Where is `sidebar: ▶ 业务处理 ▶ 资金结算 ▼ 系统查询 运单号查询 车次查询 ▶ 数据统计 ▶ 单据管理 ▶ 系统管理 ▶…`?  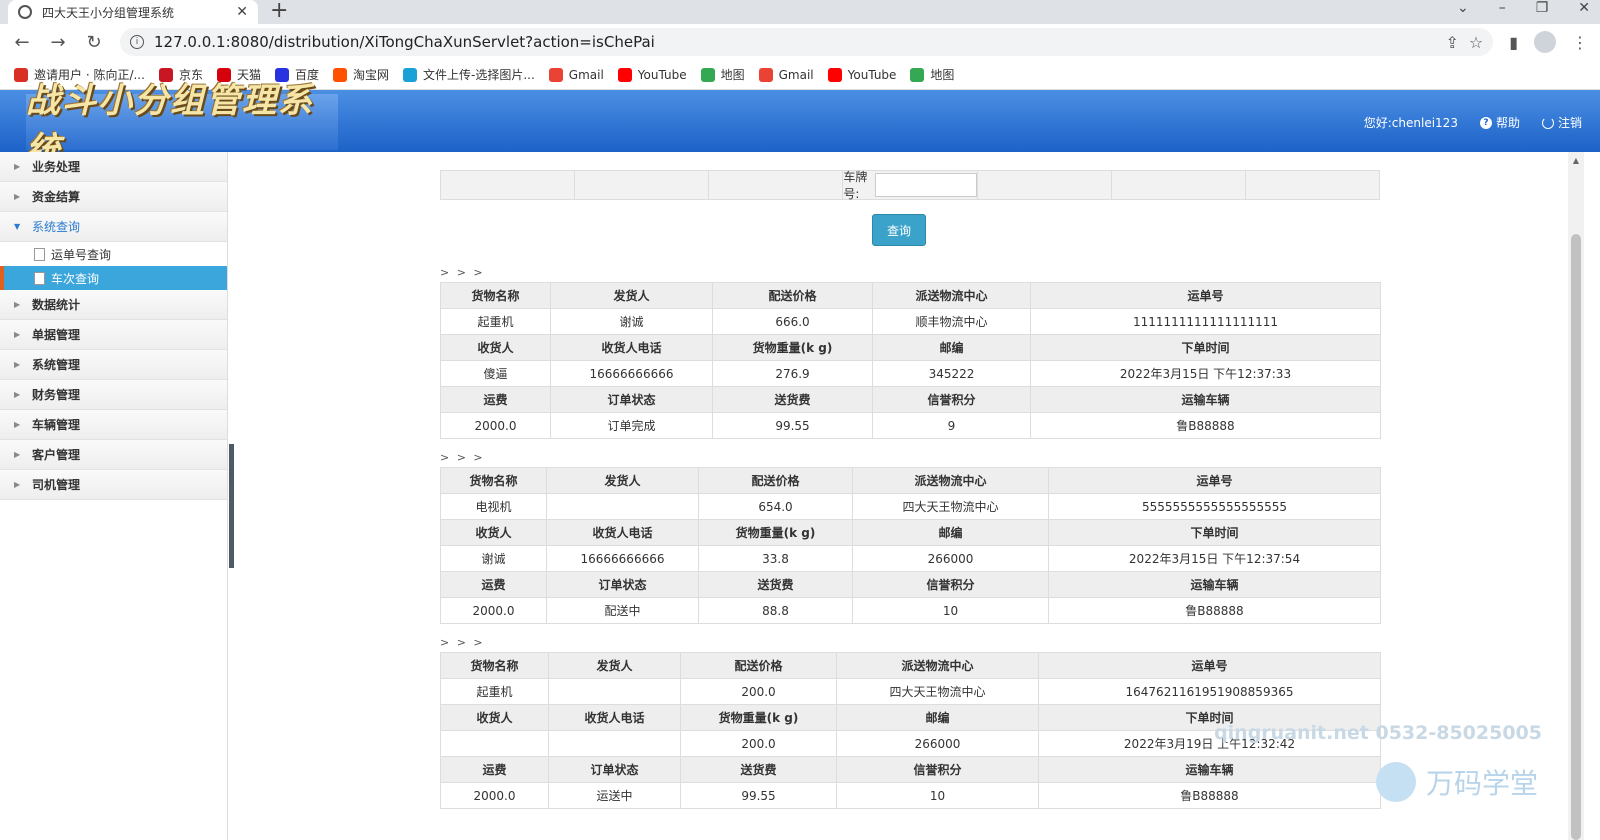 sidebar: ▶ 业务处理 ▶ 资金结算 ▼ 系统查询 运单号查询 车次查询 ▶ 数据统计 ▶ 单据管理 ▶ 系统管理 ▶… is located at coordinates (114, 496).